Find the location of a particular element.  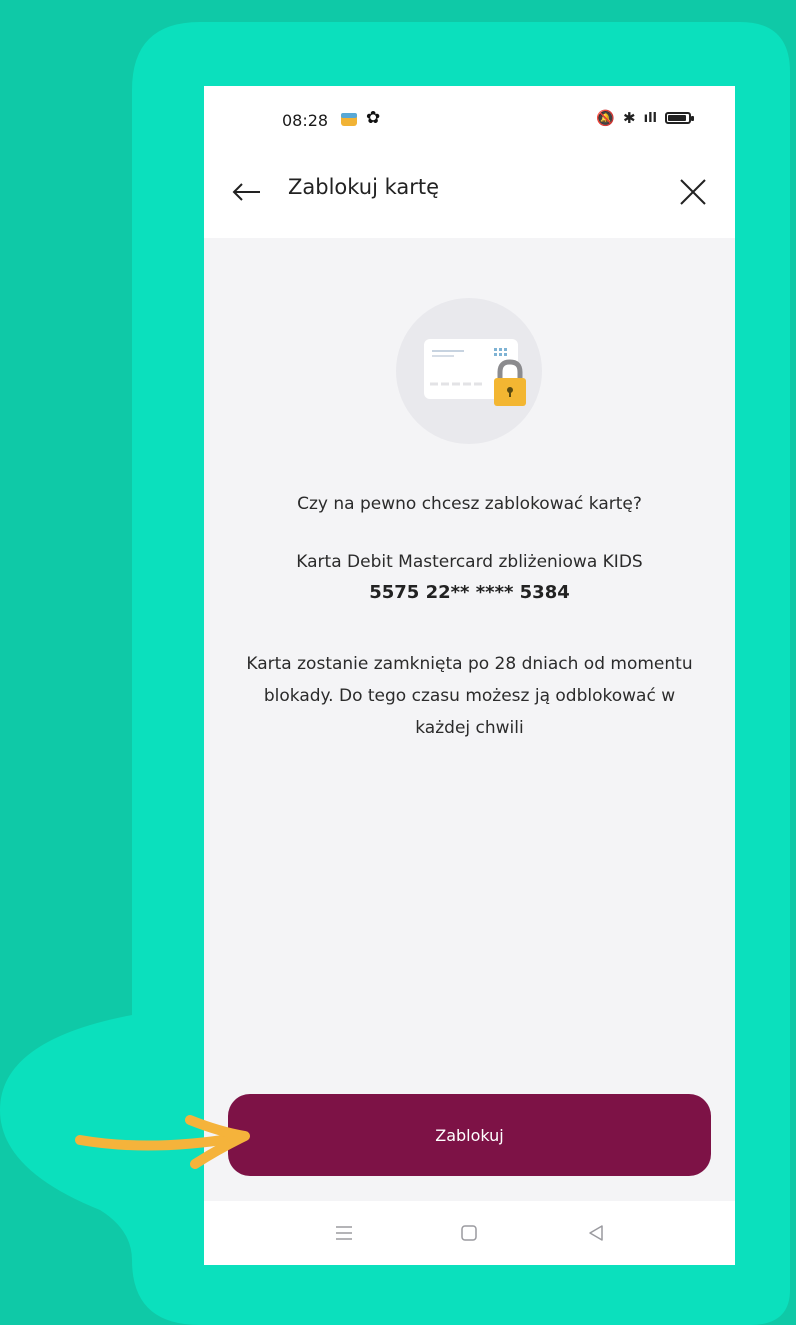

status-time: 08:28 is located at coordinates (305, 120).